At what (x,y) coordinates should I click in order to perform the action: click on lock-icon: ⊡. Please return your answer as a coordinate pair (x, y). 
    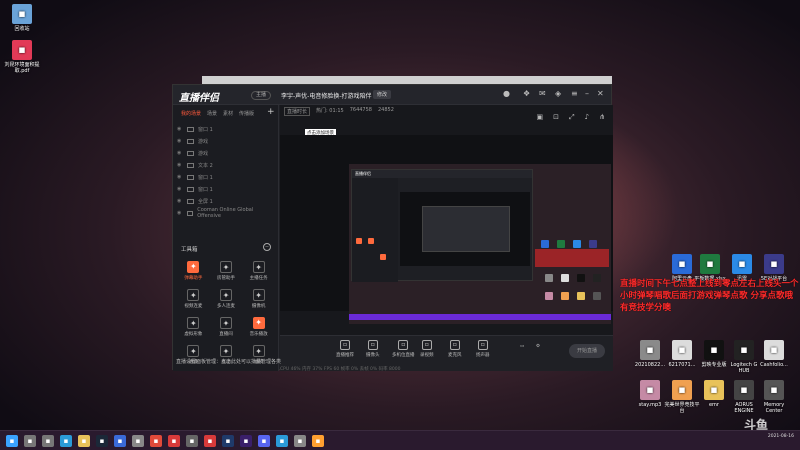
    Looking at the image, I should click on (556, 117).